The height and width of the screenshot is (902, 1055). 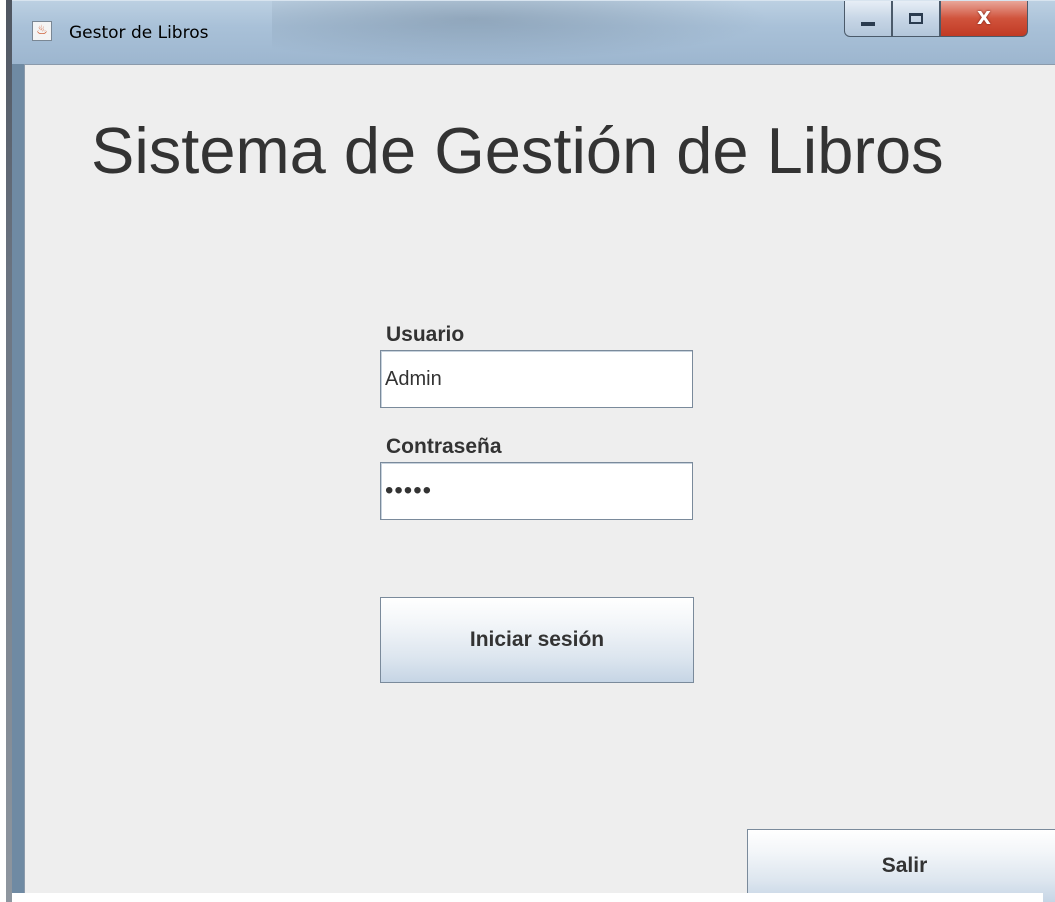 I want to click on password-field: •••••, so click(x=536, y=491).